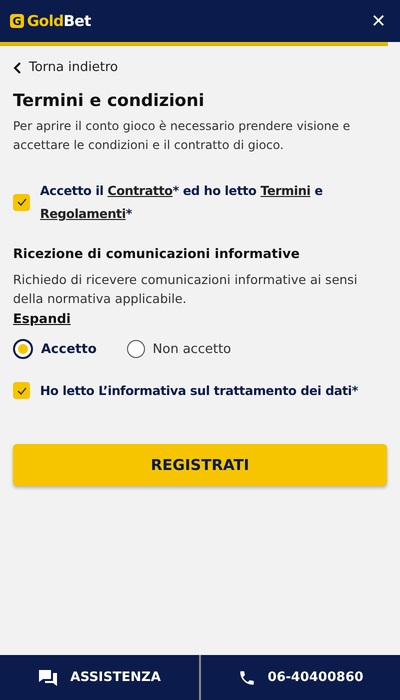 This screenshot has width=400, height=700. What do you see at coordinates (247, 677) in the screenshot?
I see `phone-icon` at bounding box center [247, 677].